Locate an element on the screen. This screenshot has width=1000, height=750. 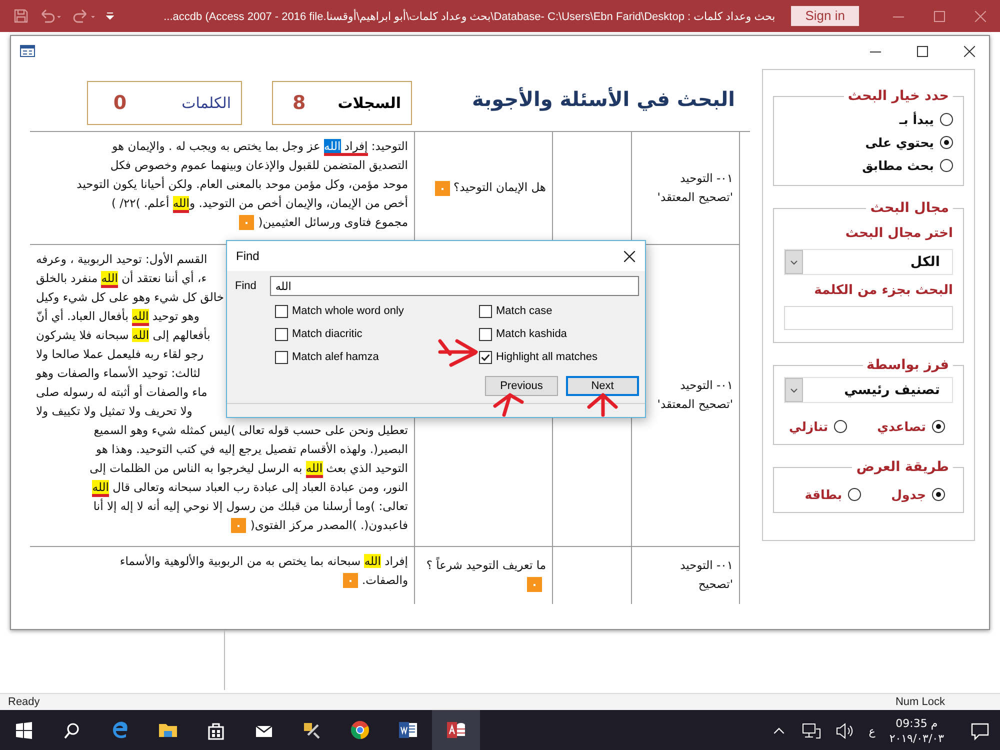
checkbox: Match diacritic is located at coordinates (377, 334).